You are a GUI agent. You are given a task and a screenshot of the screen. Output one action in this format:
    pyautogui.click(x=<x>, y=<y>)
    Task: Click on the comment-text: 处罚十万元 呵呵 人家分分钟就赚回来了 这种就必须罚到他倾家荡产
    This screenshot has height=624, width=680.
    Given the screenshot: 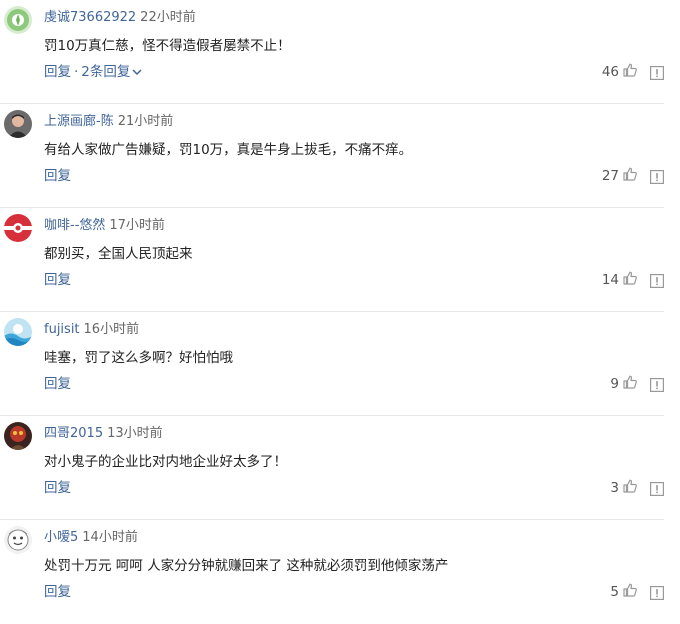 What is the action you would take?
    pyautogui.click(x=246, y=566)
    